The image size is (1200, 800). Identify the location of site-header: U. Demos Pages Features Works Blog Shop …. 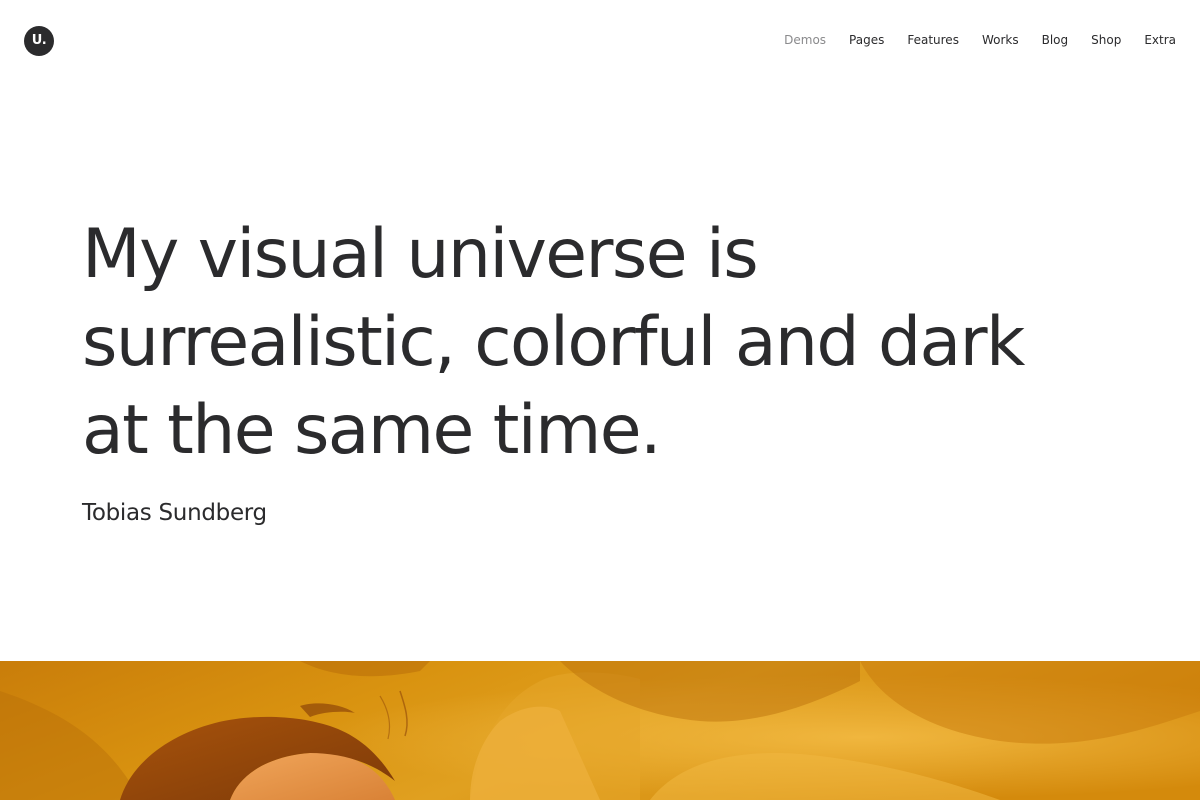
(600, 41).